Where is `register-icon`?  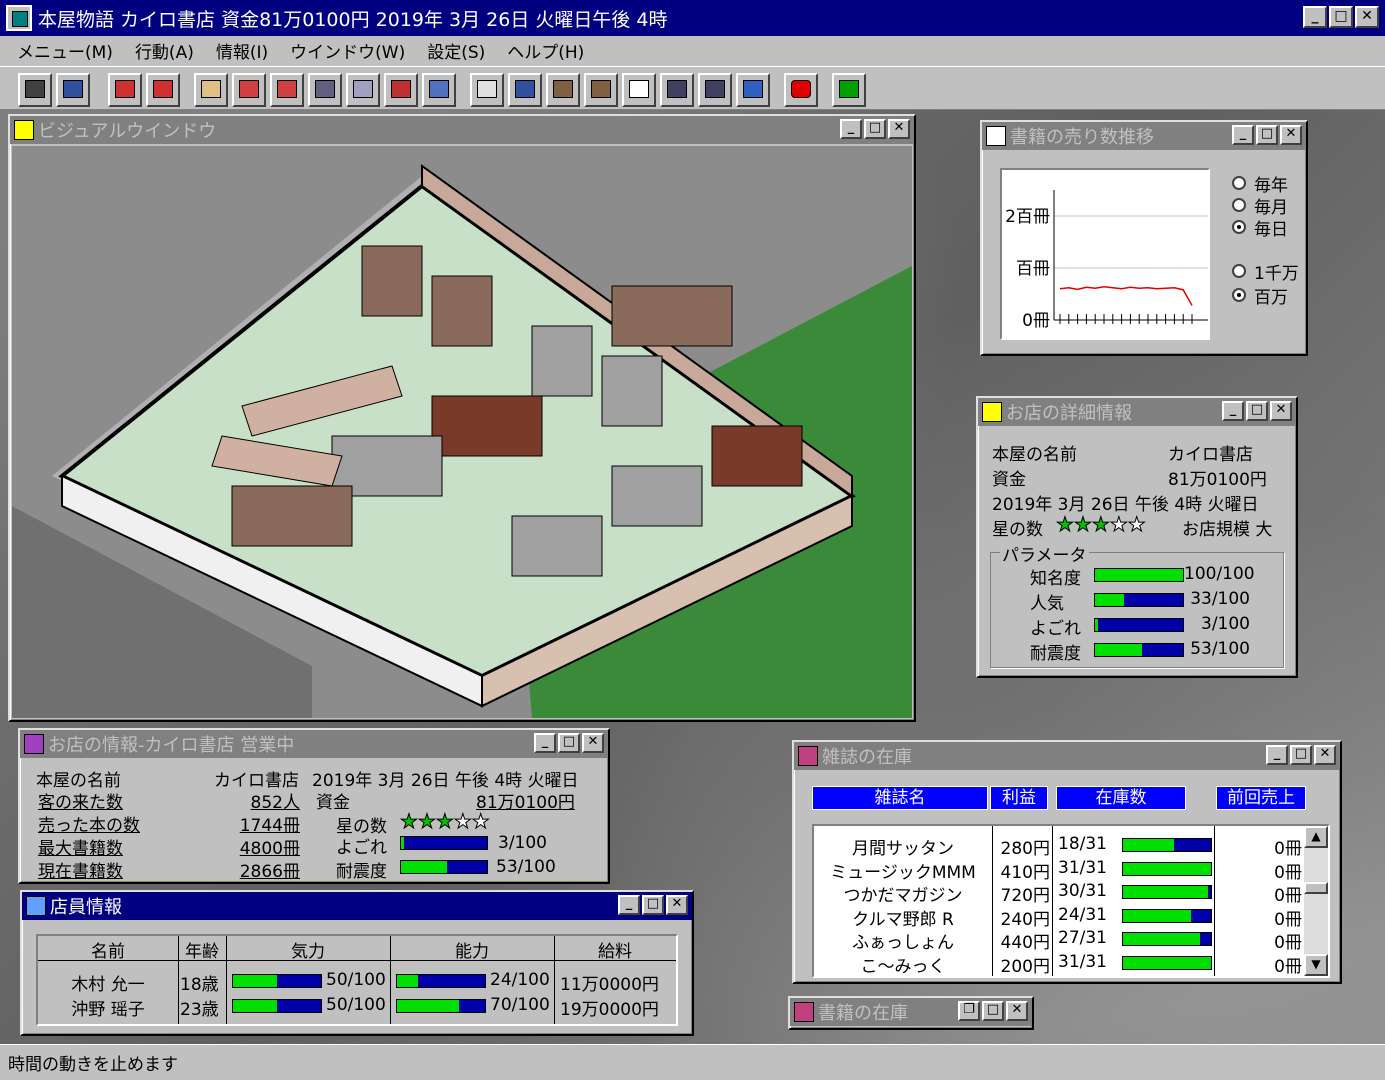 register-icon is located at coordinates (325, 90).